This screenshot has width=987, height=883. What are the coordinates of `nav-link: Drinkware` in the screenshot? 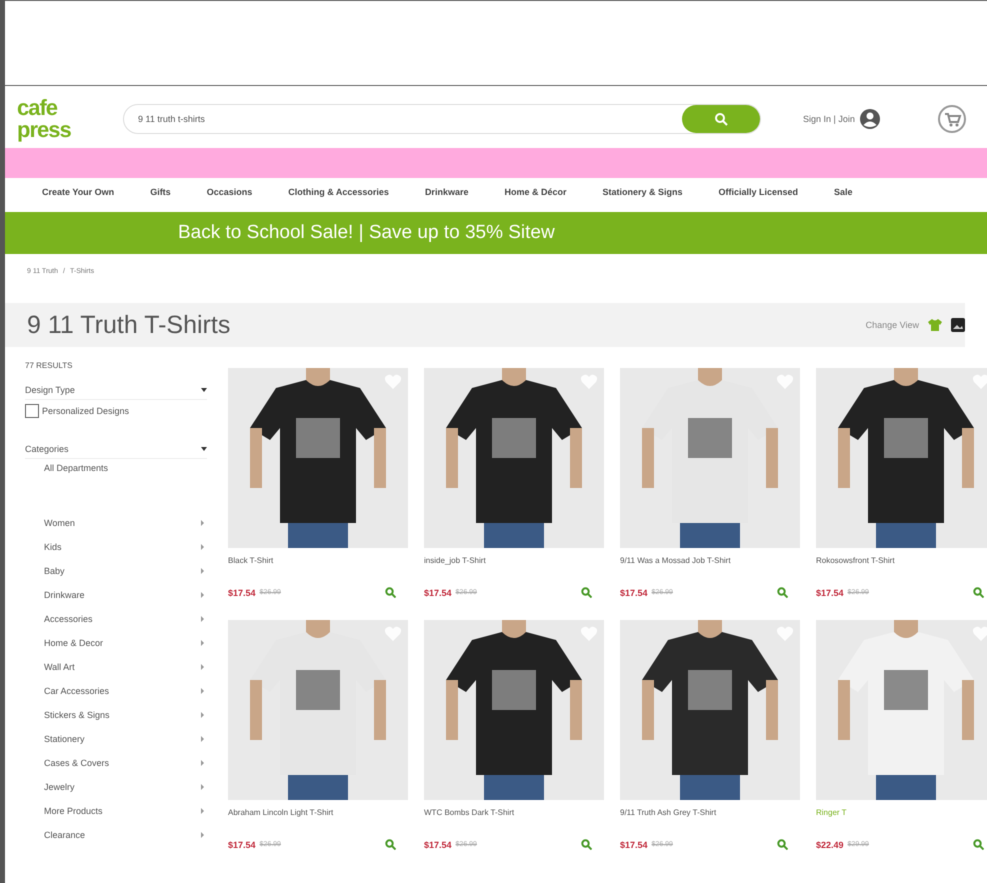 It's located at (446, 192).